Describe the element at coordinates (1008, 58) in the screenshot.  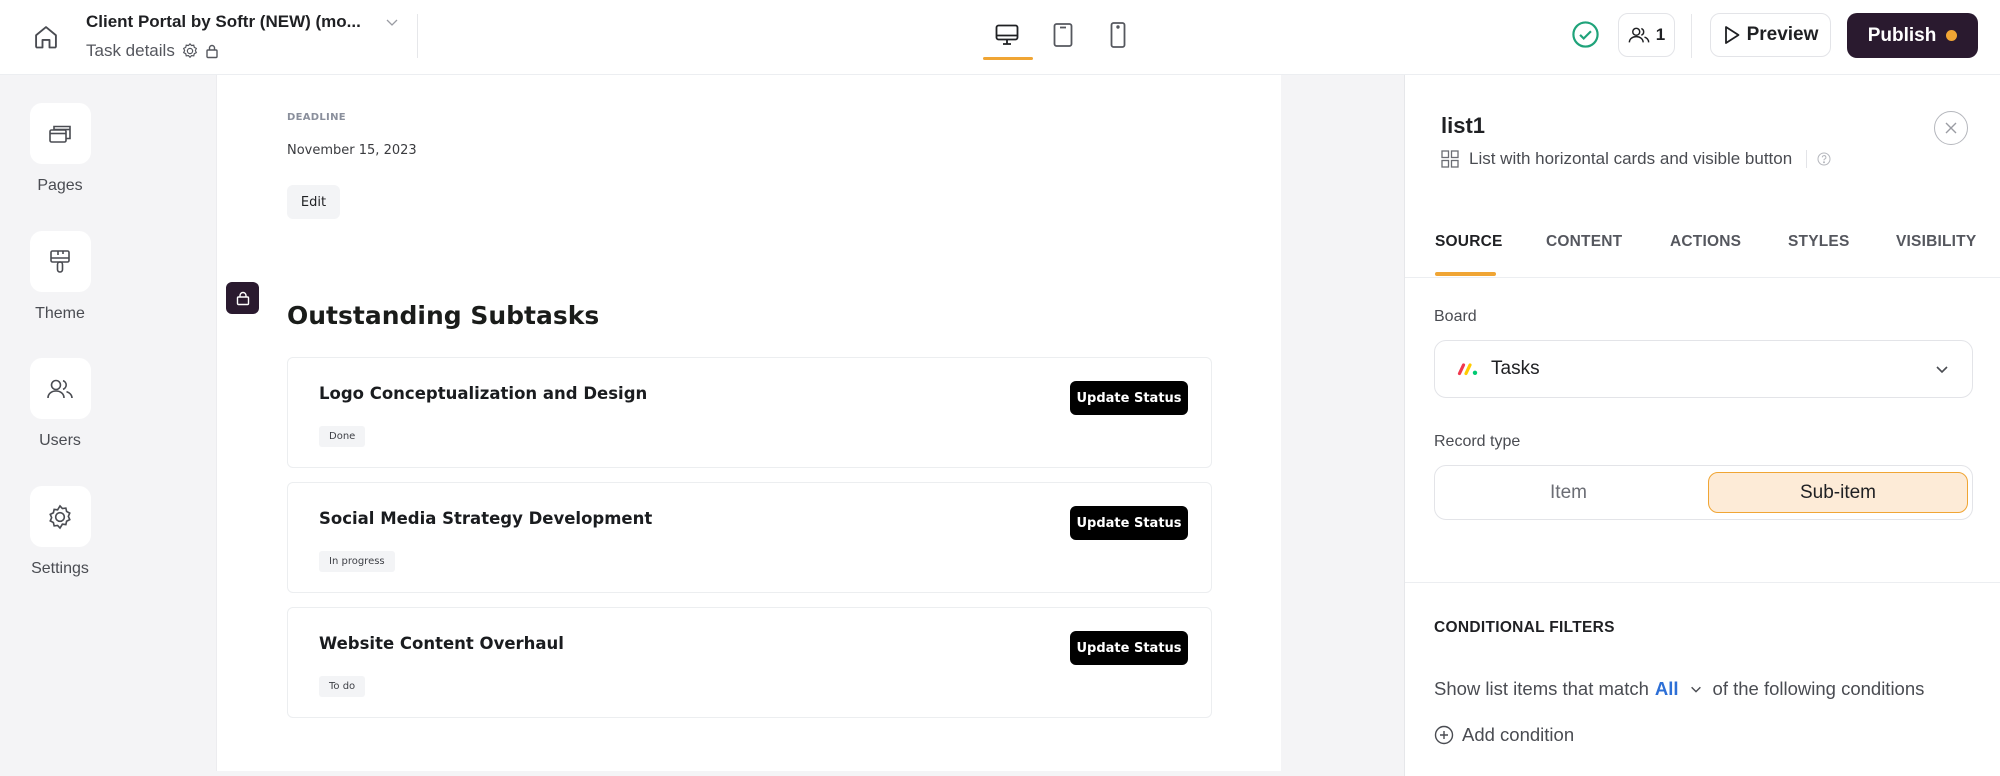
I see `active-device-indicator` at that location.